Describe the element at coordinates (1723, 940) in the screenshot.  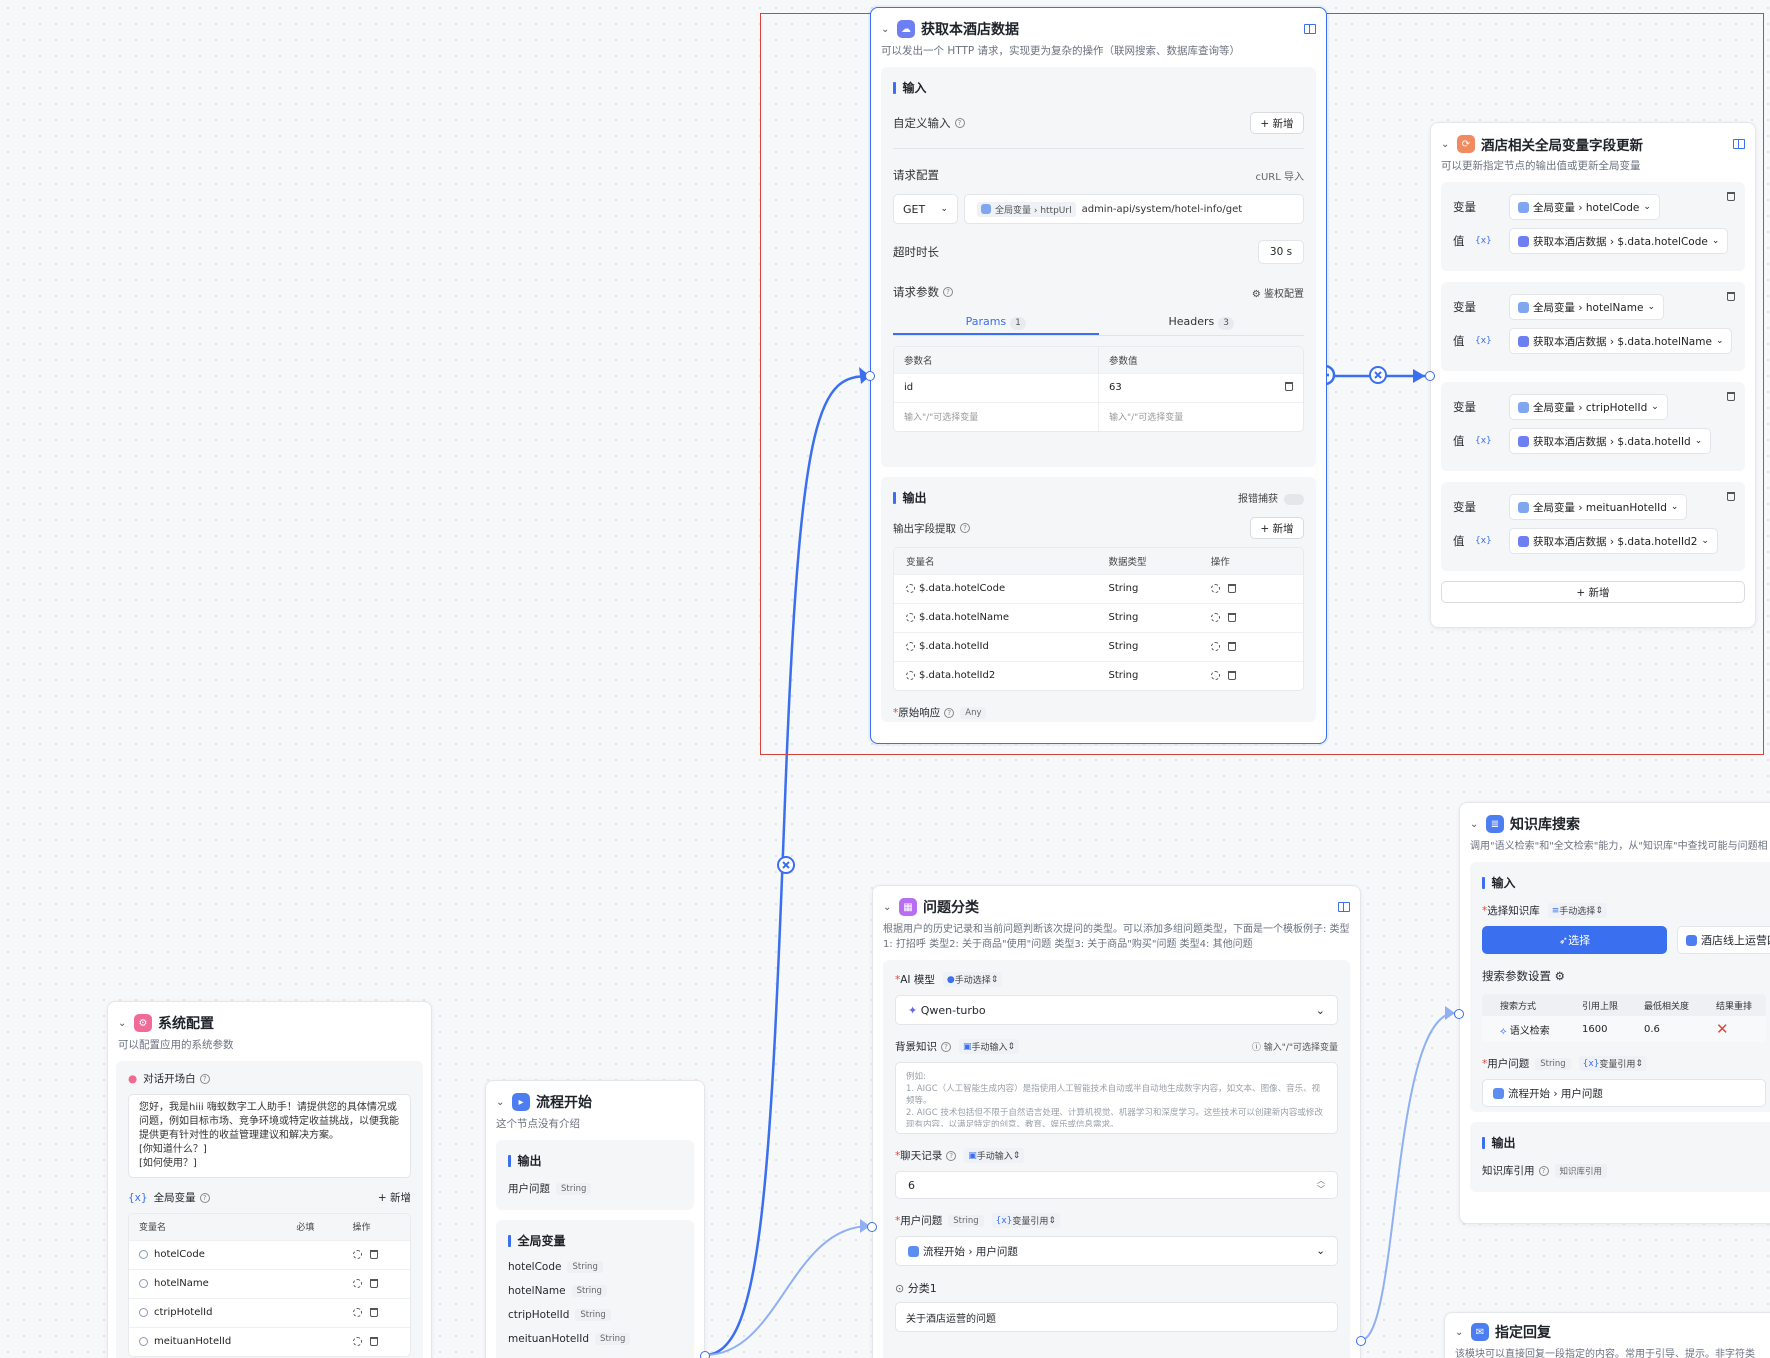
I see `kb-chip: 酒店线上运营四` at that location.